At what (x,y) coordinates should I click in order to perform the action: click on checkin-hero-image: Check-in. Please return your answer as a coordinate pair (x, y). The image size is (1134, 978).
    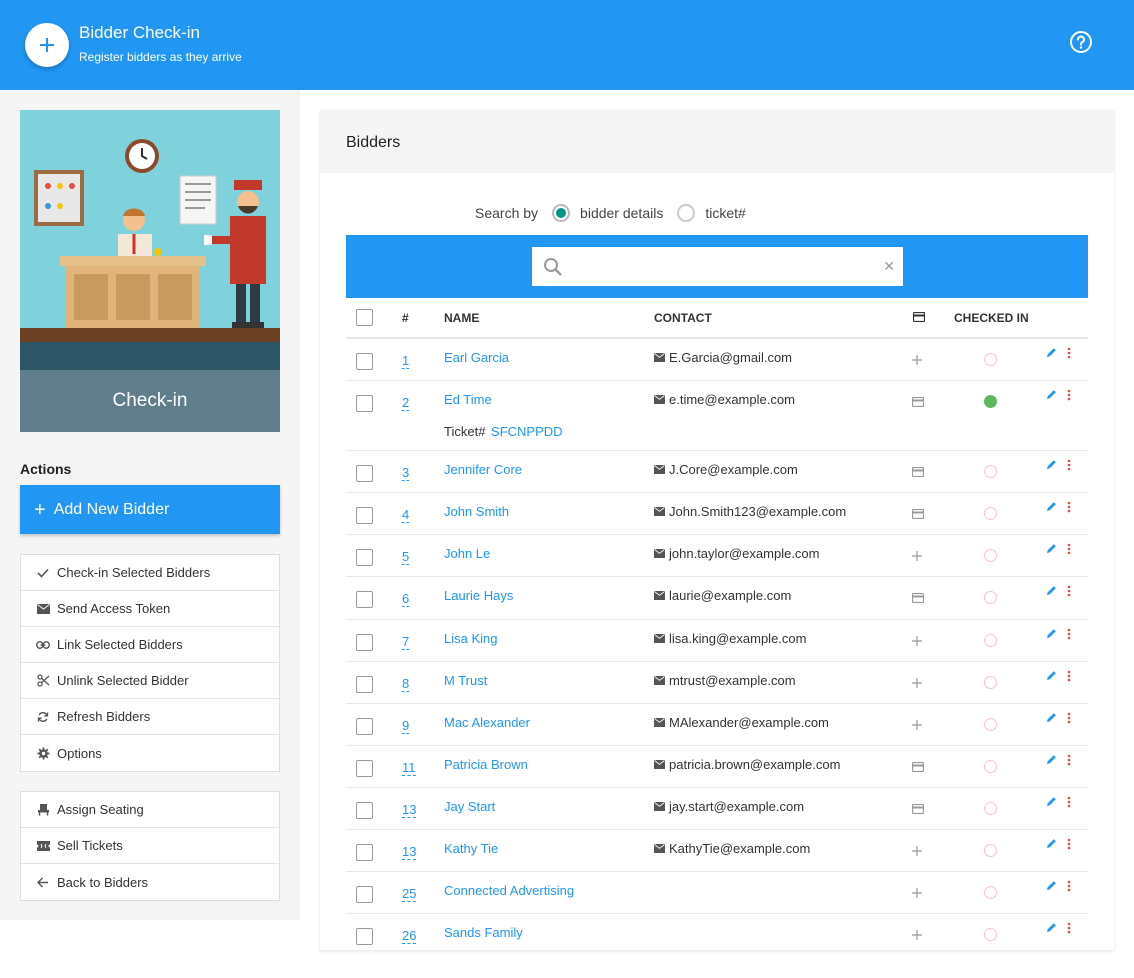
    Looking at the image, I should click on (150, 271).